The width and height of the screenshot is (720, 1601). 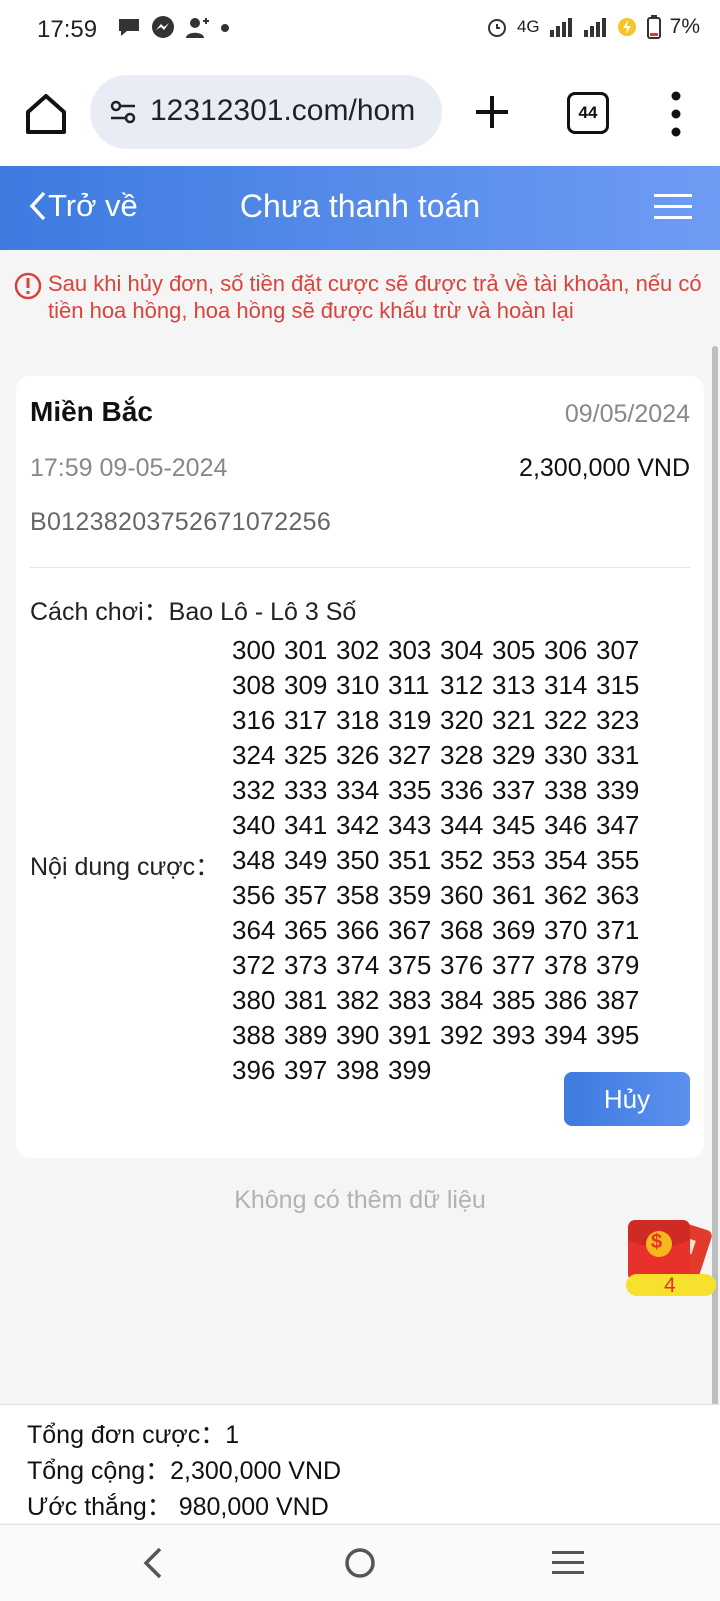 I want to click on bet-number: 365, so click(x=306, y=930).